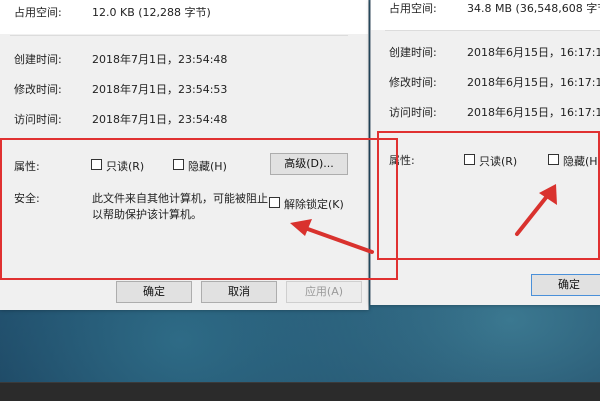 The image size is (600, 401). I want to click on arrow-to-unblock-checkbox, so click(332, 236).